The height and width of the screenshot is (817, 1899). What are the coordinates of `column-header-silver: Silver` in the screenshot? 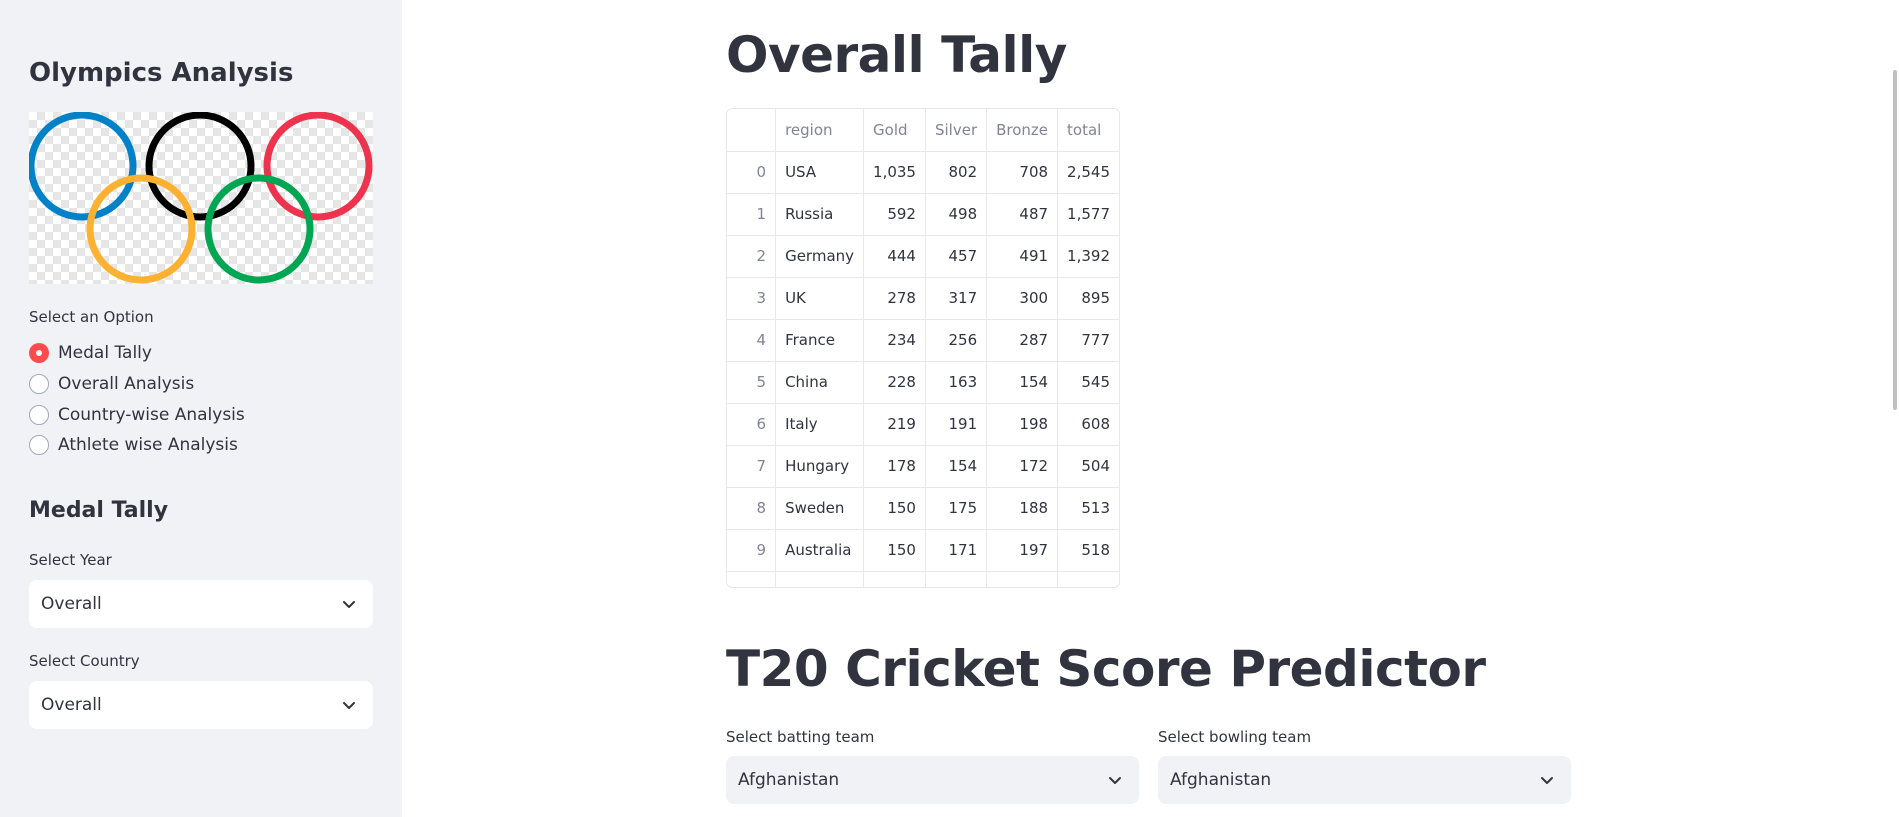 It's located at (956, 130).